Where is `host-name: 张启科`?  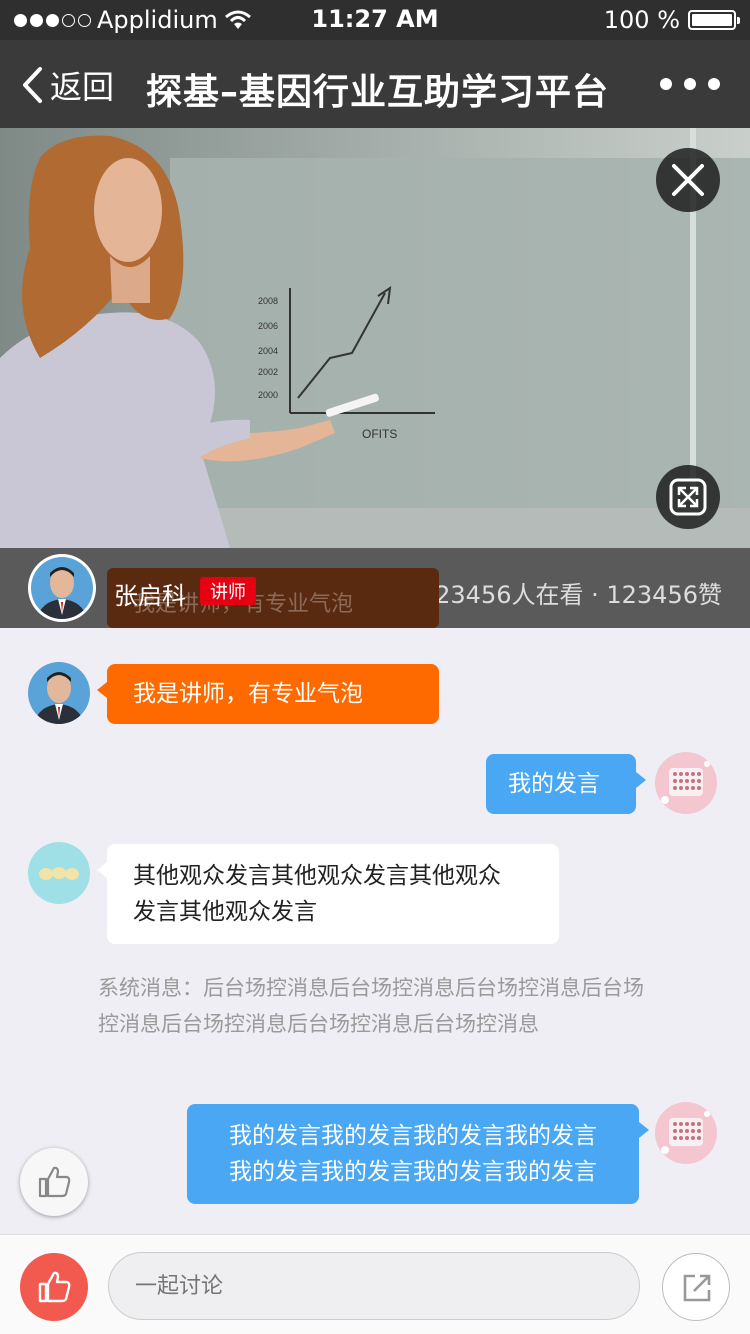
host-name: 张启科 is located at coordinates (150, 596).